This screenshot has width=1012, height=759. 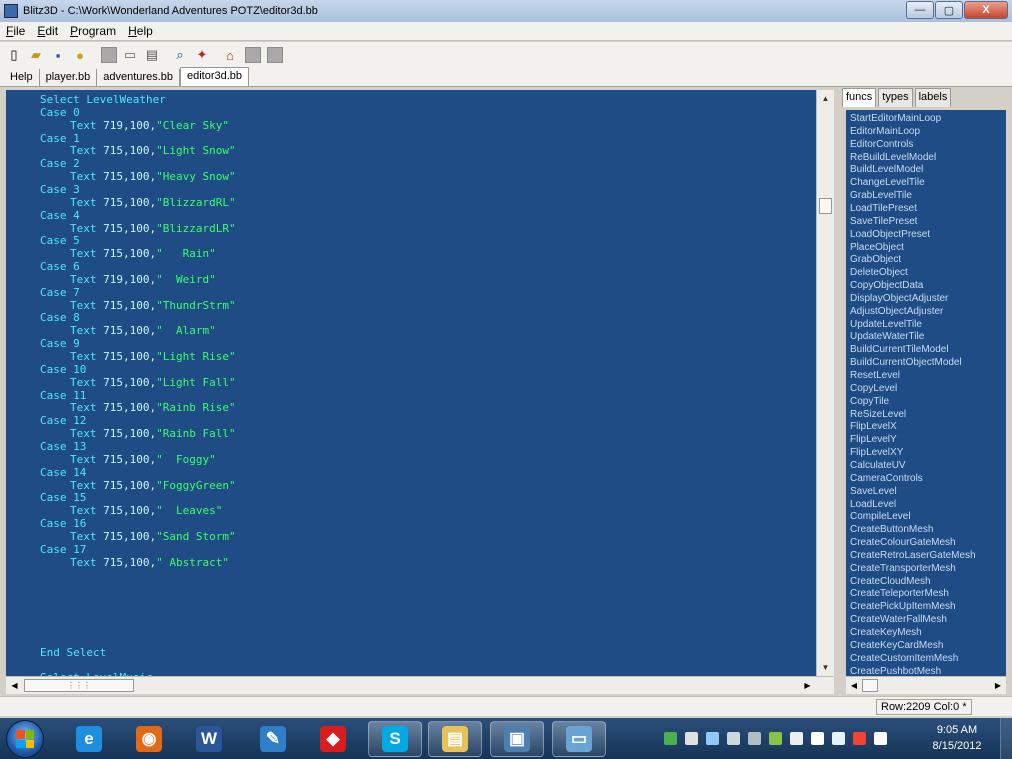 What do you see at coordinates (885, 131) in the screenshot?
I see `function-list-item: EditorMainLoop` at bounding box center [885, 131].